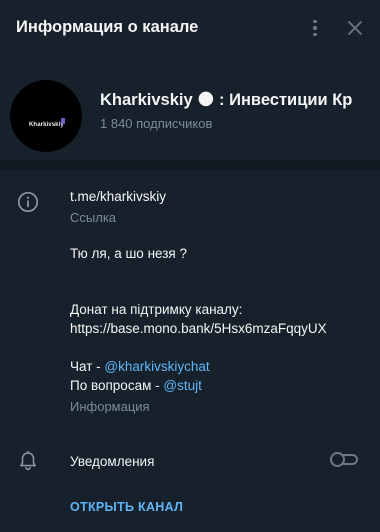 The height and width of the screenshot is (532, 380). Describe the element at coordinates (226, 100) in the screenshot. I see `channel-name: Kharkivskiy 🌑 : Инвестиции Кр` at that location.